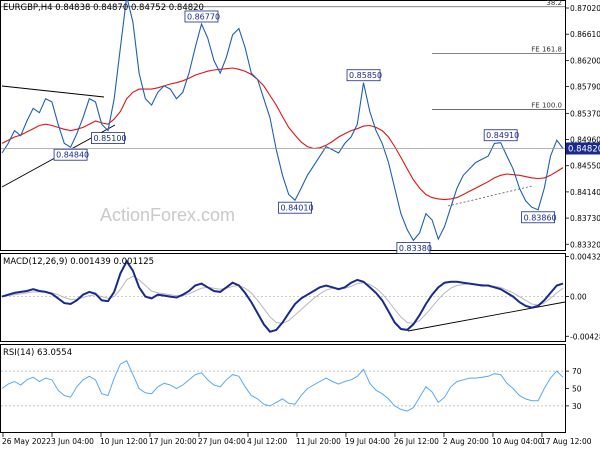 The image size is (600, 450). What do you see at coordinates (124, 441) in the screenshot?
I see `x-tick-label: 10 Jun 12:00` at bounding box center [124, 441].